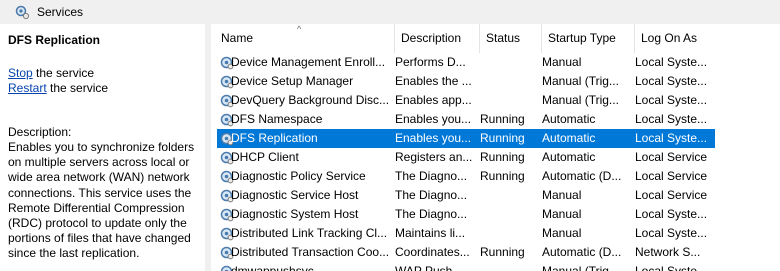 The image size is (780, 271). Describe the element at coordinates (22, 12) in the screenshot. I see `services-gear-icon` at that location.